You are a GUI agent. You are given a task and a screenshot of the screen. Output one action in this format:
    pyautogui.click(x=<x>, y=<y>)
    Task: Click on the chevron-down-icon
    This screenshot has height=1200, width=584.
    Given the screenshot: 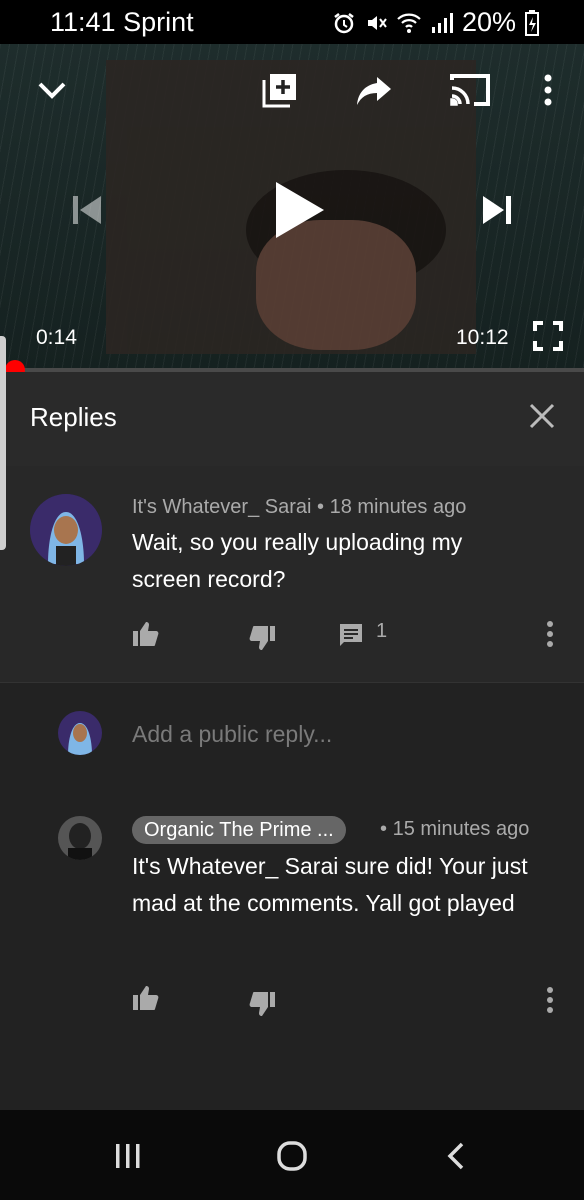 What is the action you would take?
    pyautogui.click(x=52, y=90)
    